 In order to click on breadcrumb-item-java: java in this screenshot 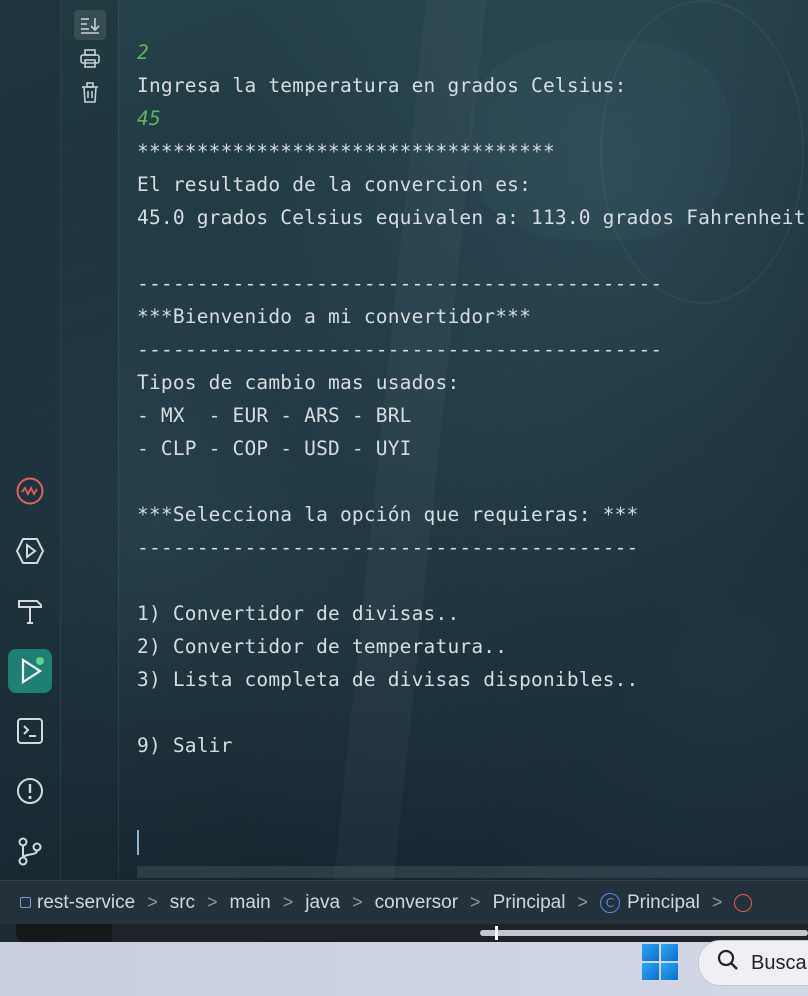, I will do `click(322, 903)`.